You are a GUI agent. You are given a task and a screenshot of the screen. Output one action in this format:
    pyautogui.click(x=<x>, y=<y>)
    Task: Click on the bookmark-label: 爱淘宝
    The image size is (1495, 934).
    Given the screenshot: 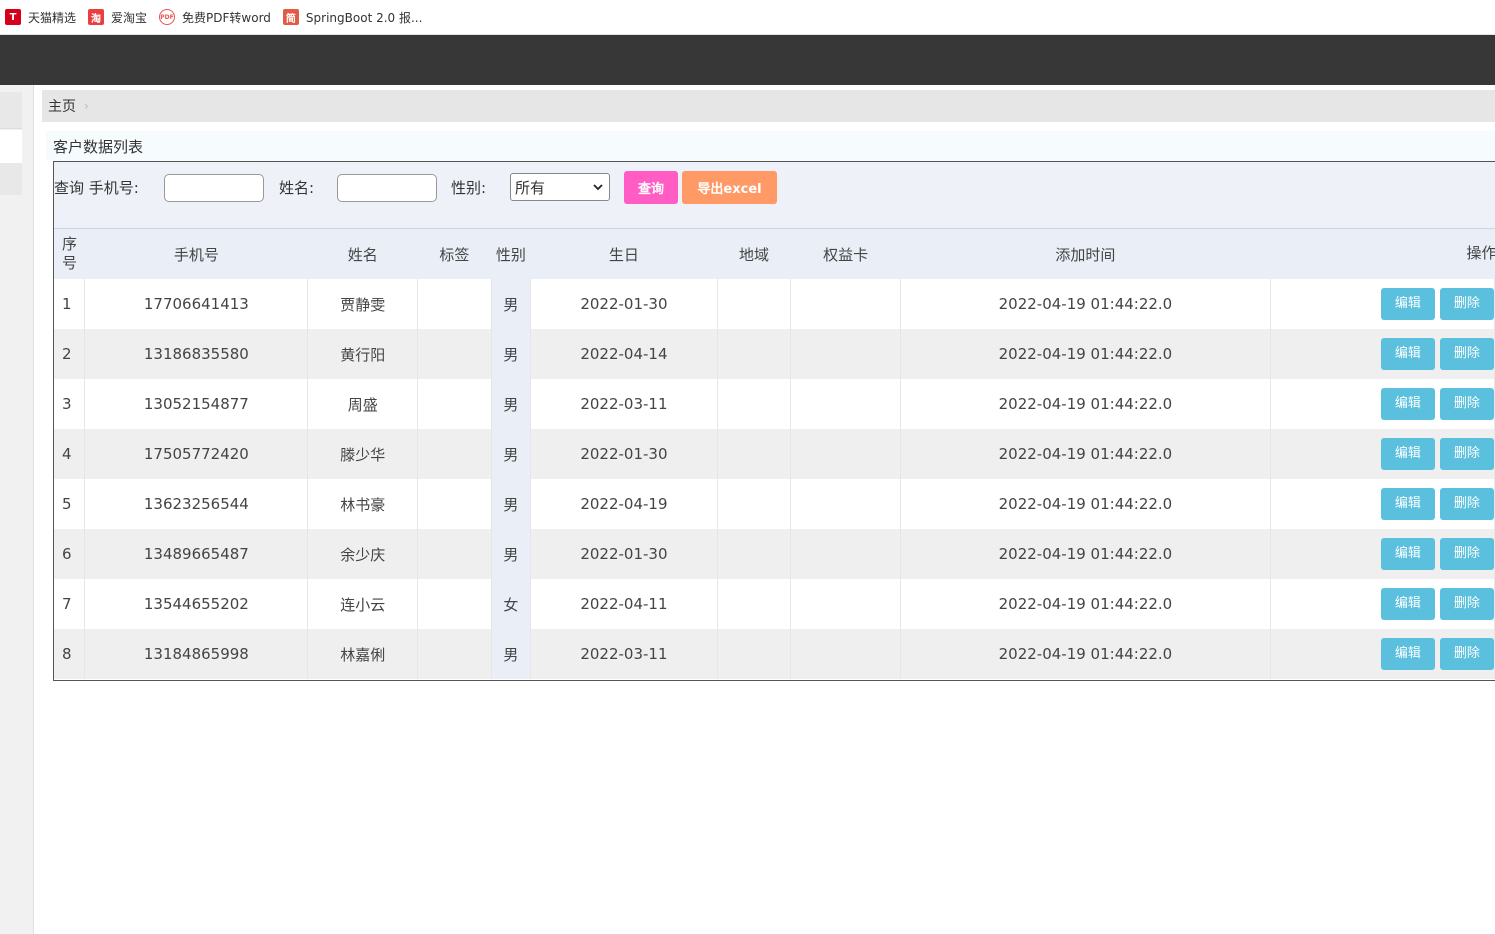 What is the action you would take?
    pyautogui.click(x=129, y=17)
    